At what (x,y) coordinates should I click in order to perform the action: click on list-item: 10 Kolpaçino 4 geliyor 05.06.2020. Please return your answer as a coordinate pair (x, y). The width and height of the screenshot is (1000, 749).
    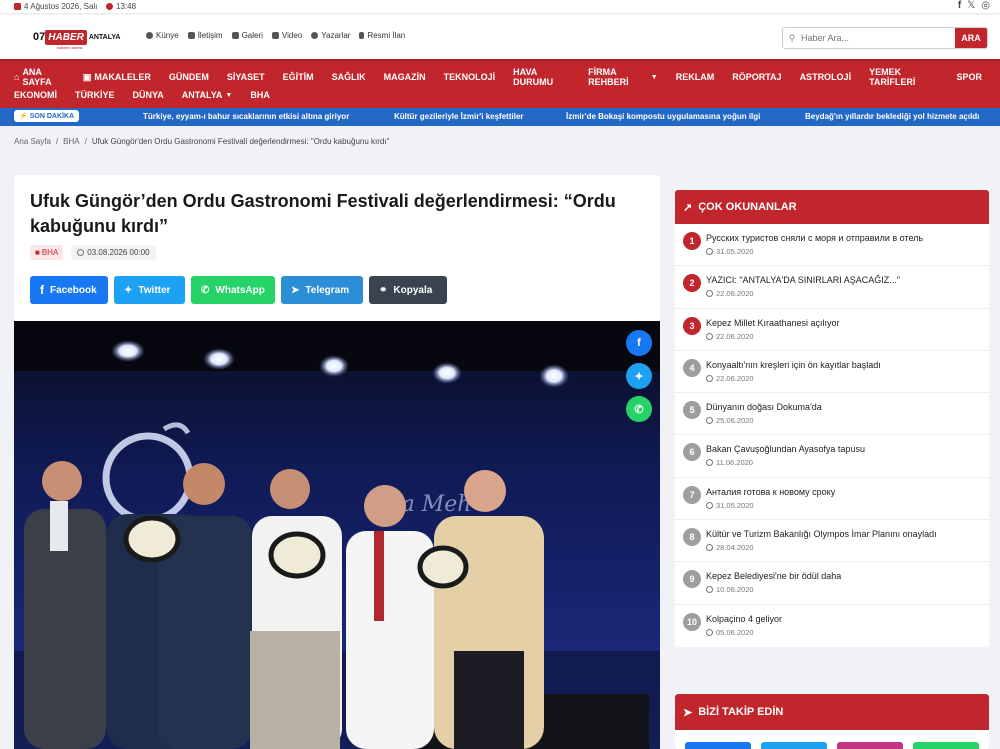
    Looking at the image, I should click on (832, 626).